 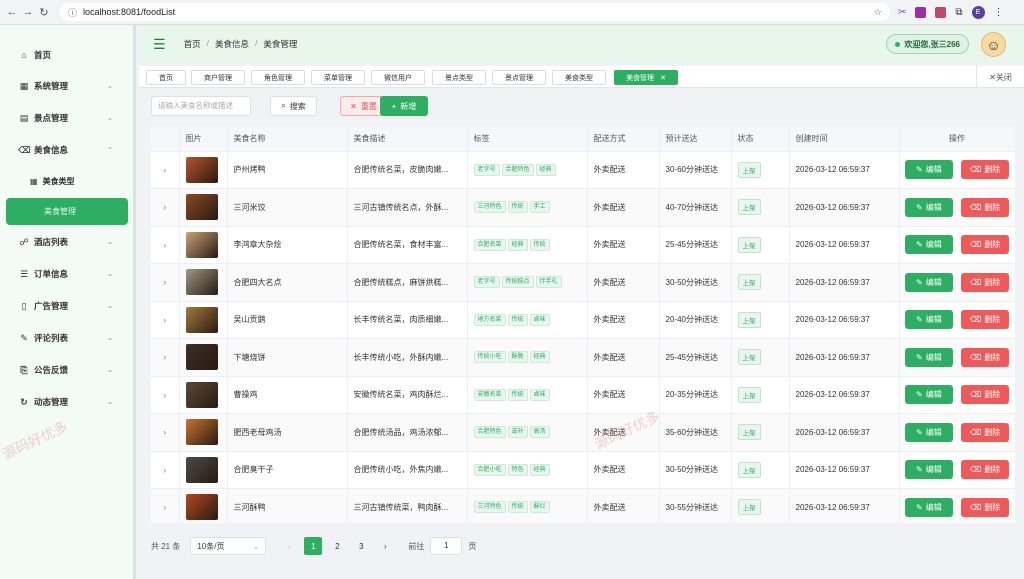 What do you see at coordinates (66, 402) in the screenshot?
I see `sidebar-item-dynamic: ↻ 动态管理 ⌄` at bounding box center [66, 402].